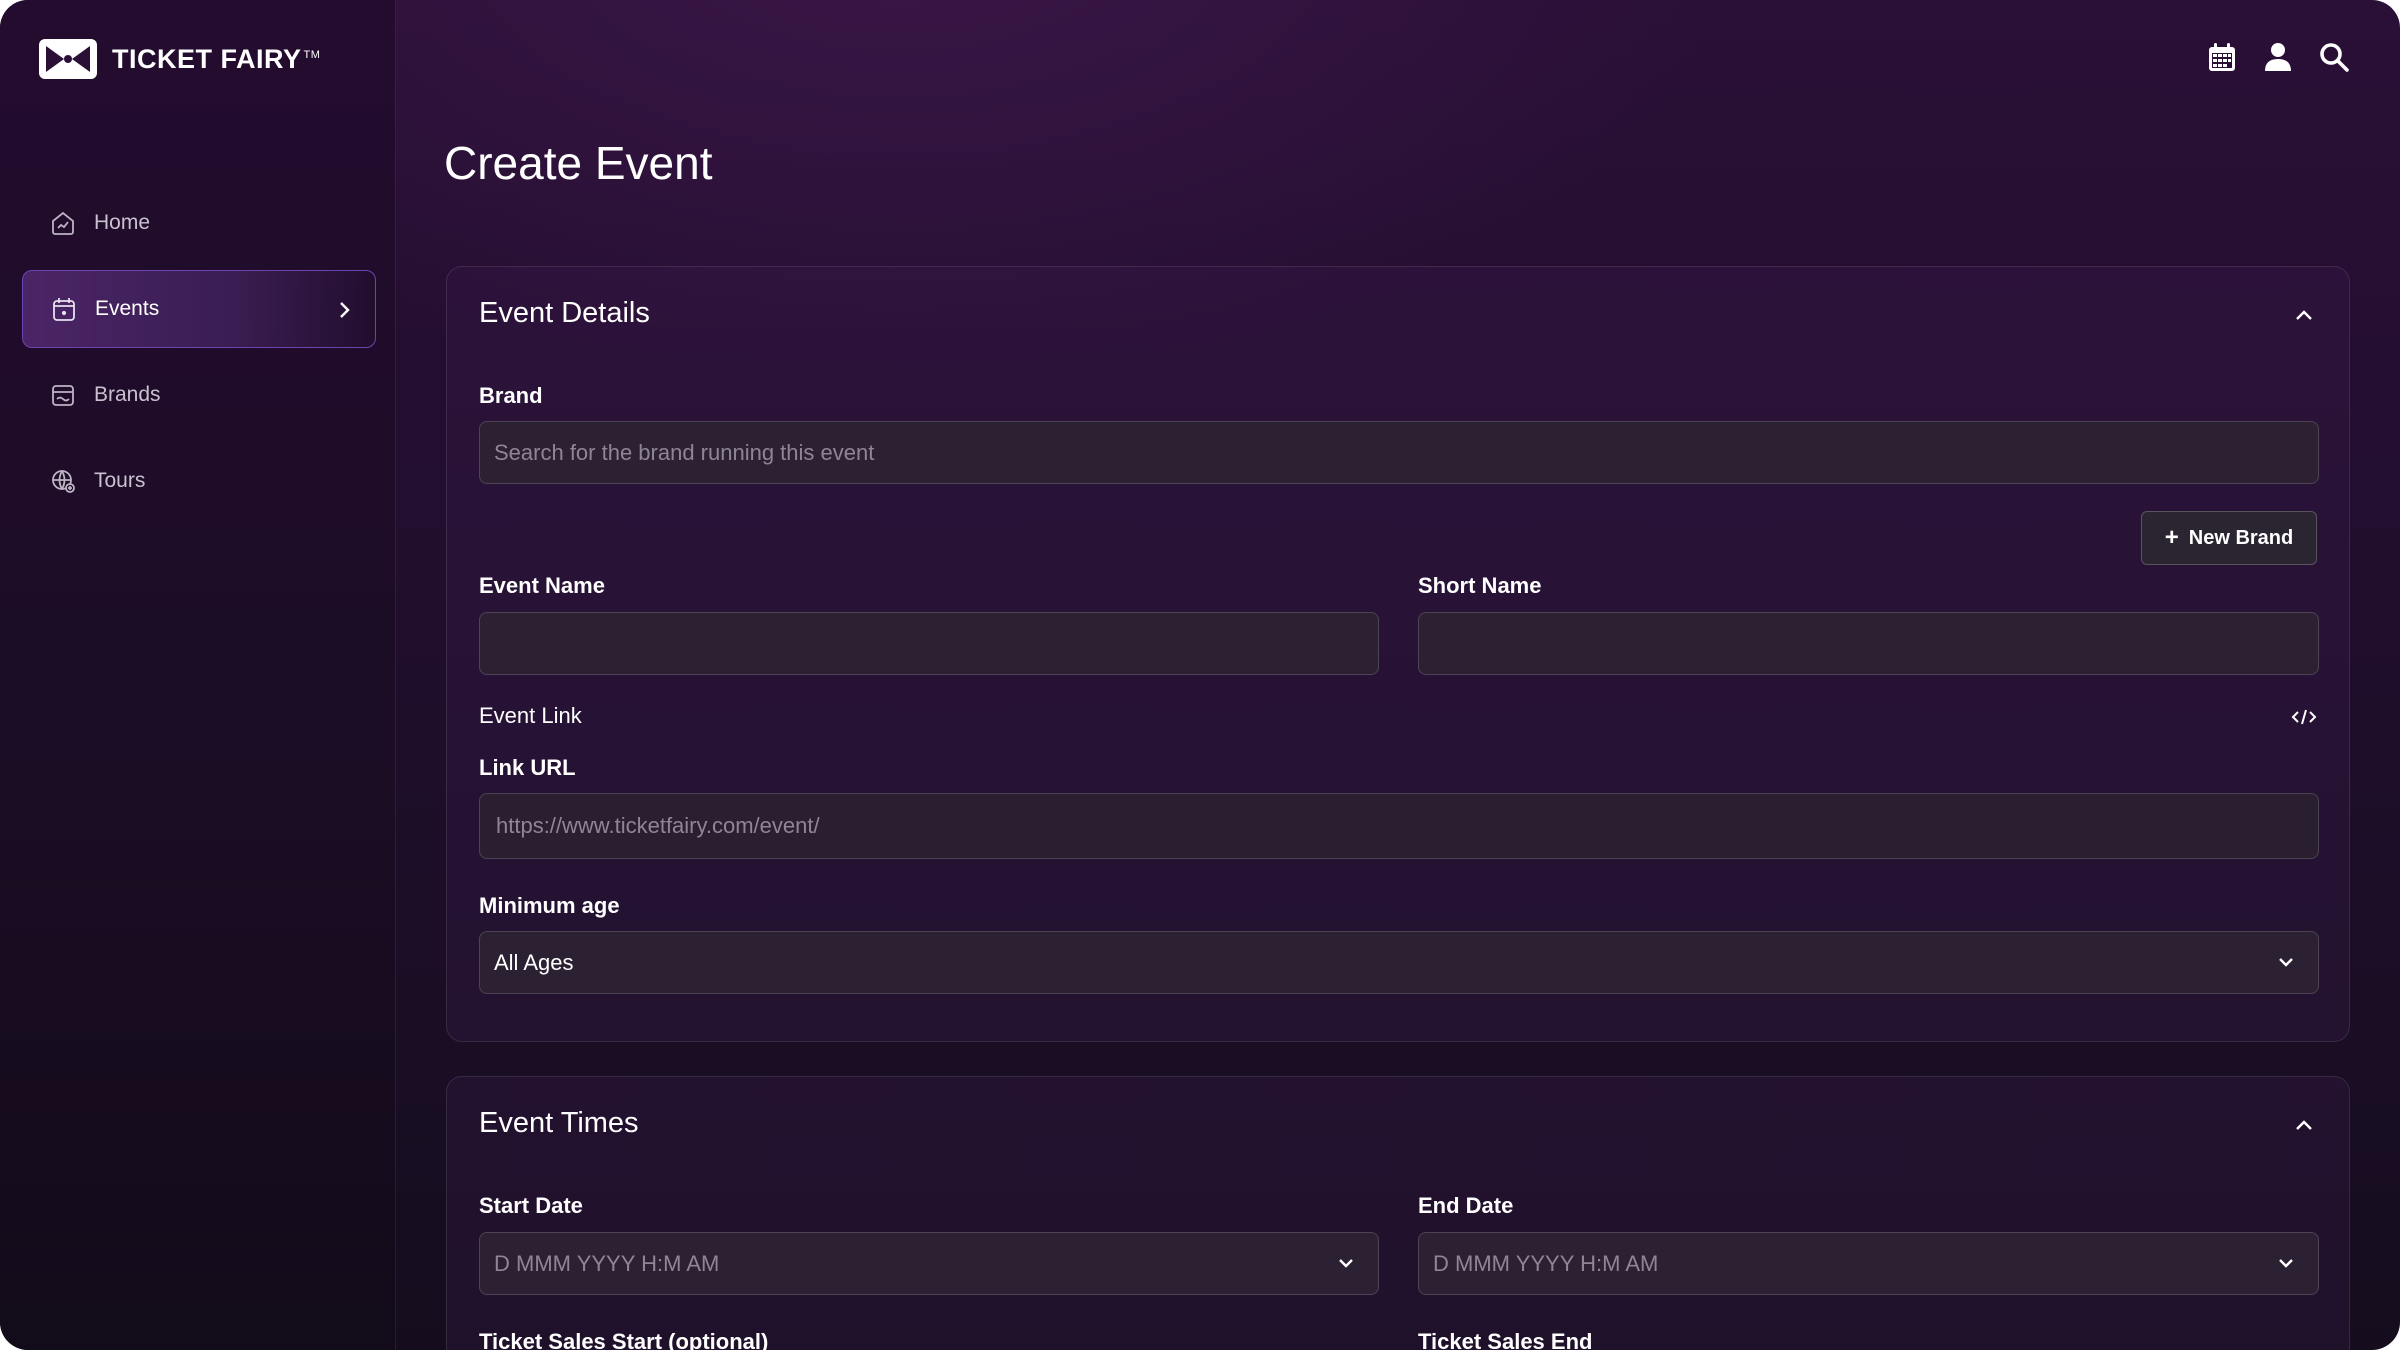 This screenshot has height=1350, width=2400. What do you see at coordinates (120, 480) in the screenshot?
I see `sidebar-item-label: Tours` at bounding box center [120, 480].